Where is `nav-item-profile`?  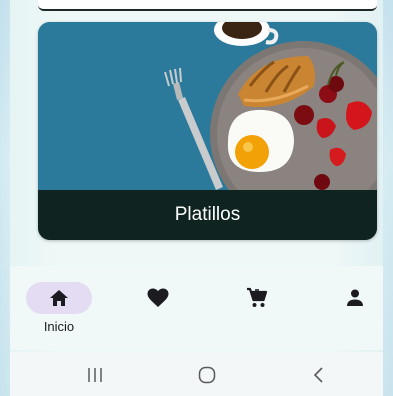 nav-item-profile is located at coordinates (355, 312).